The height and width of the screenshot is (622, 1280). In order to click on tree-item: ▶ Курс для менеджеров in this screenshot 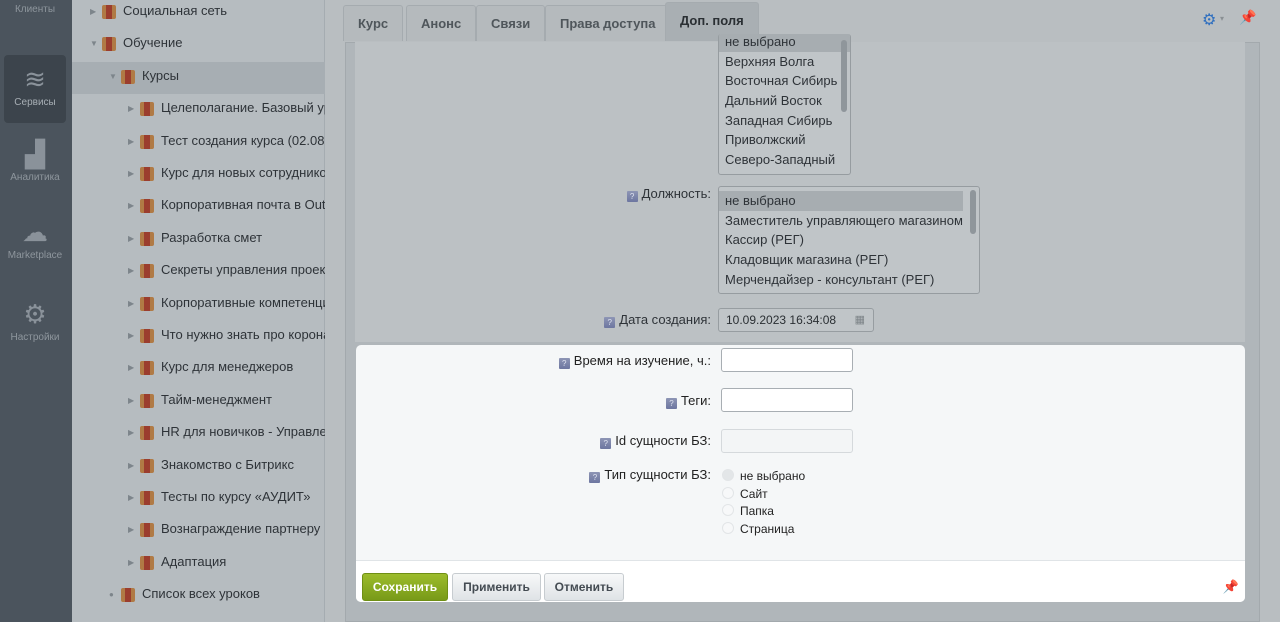, I will do `click(198, 369)`.